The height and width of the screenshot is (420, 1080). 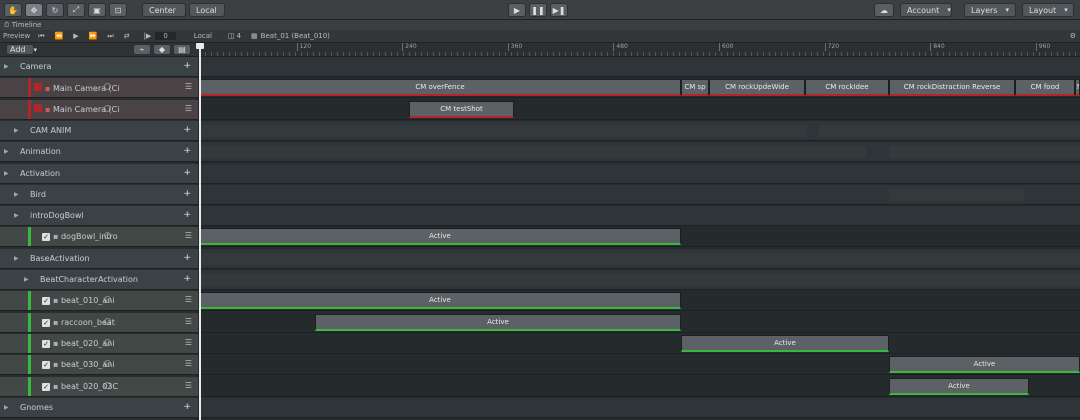 What do you see at coordinates (1077, 88) in the screenshot?
I see `camera-shot-clip: CM` at bounding box center [1077, 88].